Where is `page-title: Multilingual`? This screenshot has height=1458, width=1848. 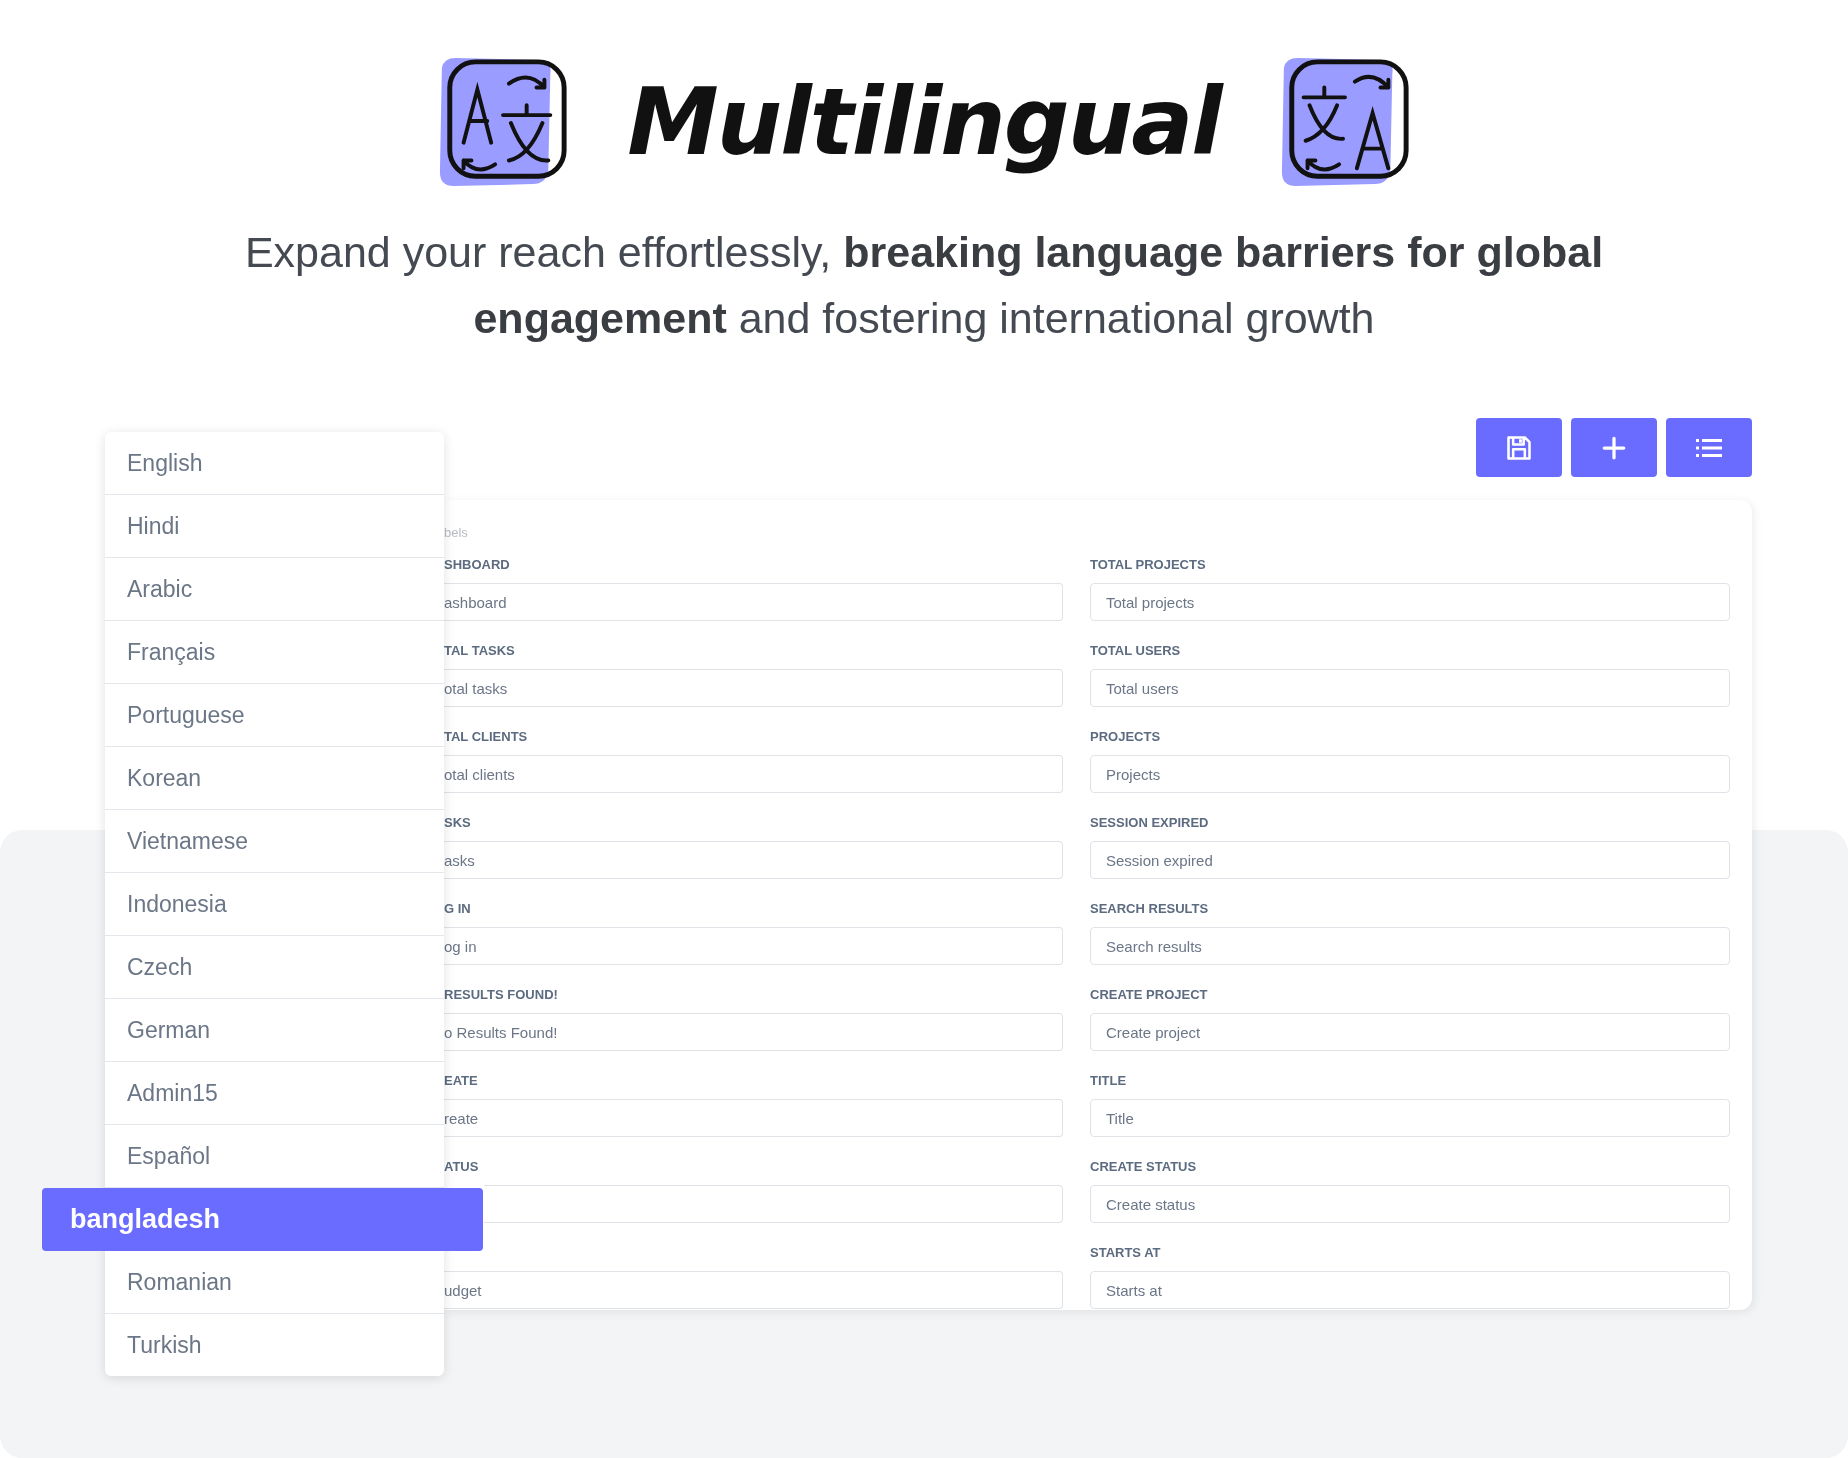
page-title: Multilingual is located at coordinates (924, 122).